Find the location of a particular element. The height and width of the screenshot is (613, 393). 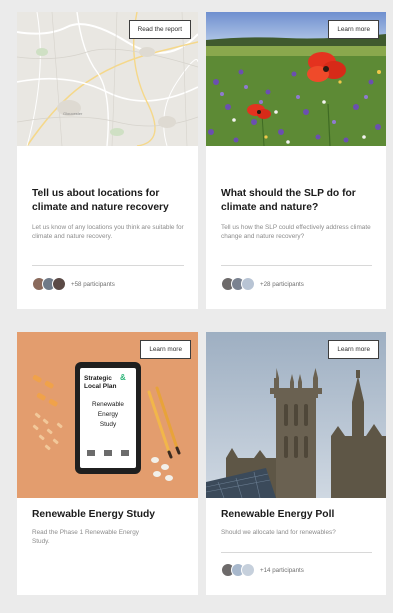

tablet-logo-line2: Local Plan is located at coordinates (100, 386).